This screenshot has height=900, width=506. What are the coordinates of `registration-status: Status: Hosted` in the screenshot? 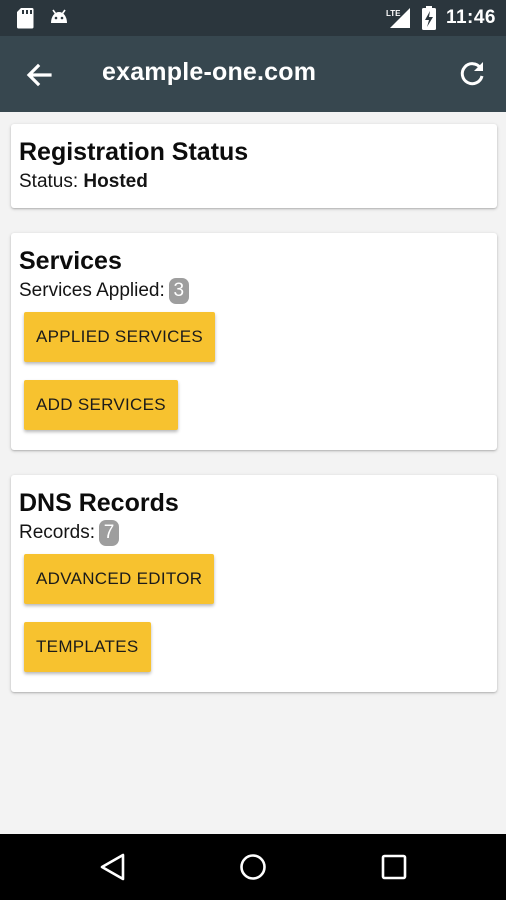 It's located at (254, 182).